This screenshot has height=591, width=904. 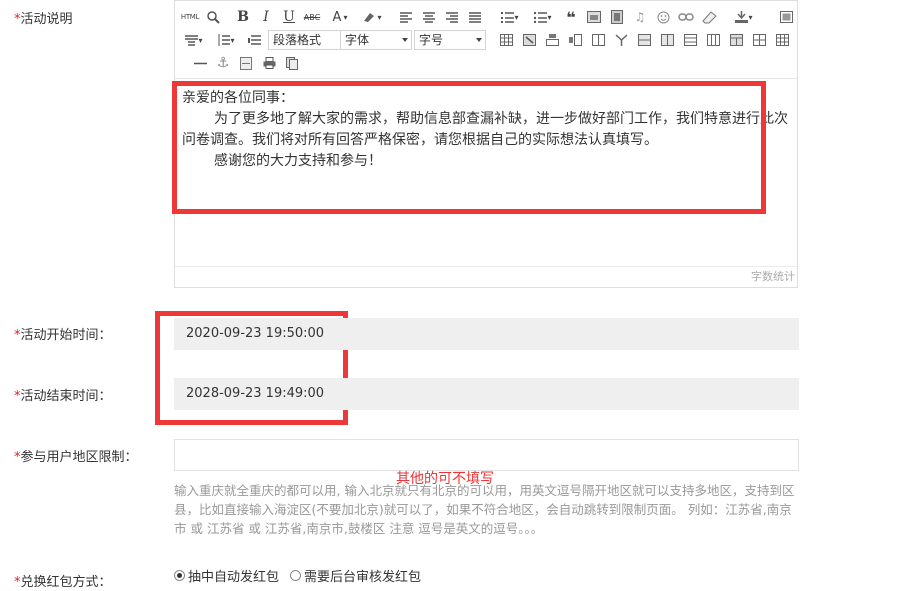 What do you see at coordinates (63, 396) in the screenshot?
I see `end-time-label: *活动结束时间：` at bounding box center [63, 396].